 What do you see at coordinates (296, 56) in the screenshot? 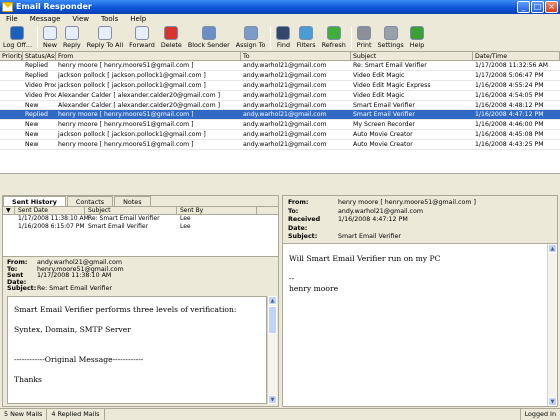
I see `col-to: To` at bounding box center [296, 56].